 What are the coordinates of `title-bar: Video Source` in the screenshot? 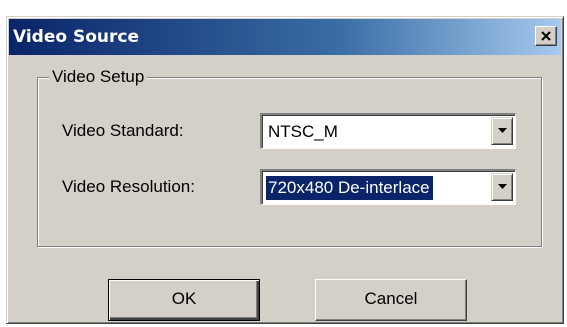 It's located at (285, 37).